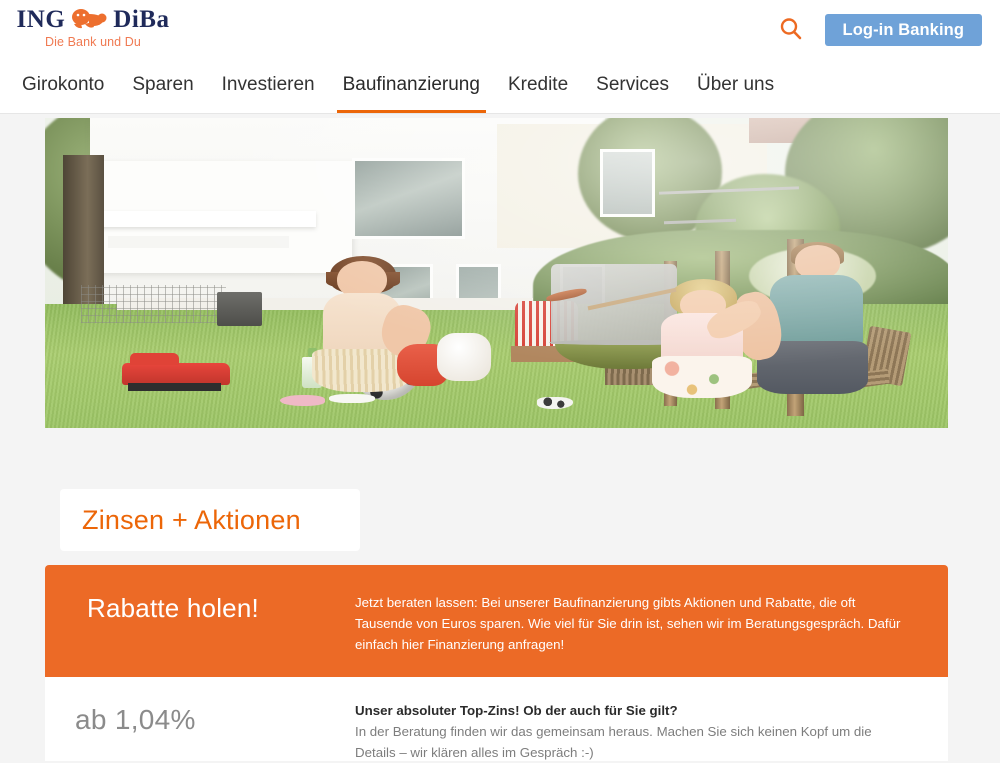  I want to click on promo-title: Rabatte holen!, so click(173, 608).